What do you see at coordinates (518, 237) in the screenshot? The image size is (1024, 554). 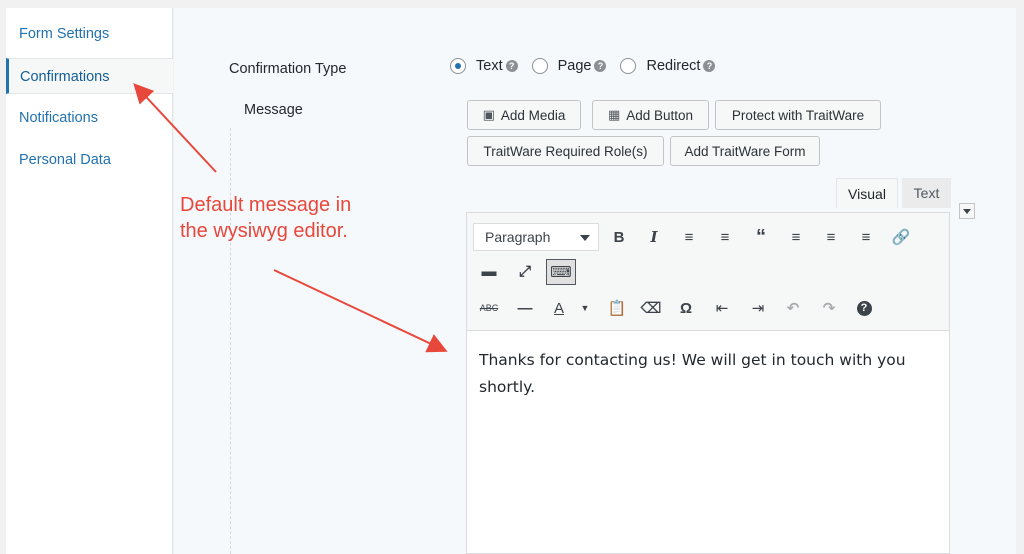 I see `format-select-value: Paragraph` at bounding box center [518, 237].